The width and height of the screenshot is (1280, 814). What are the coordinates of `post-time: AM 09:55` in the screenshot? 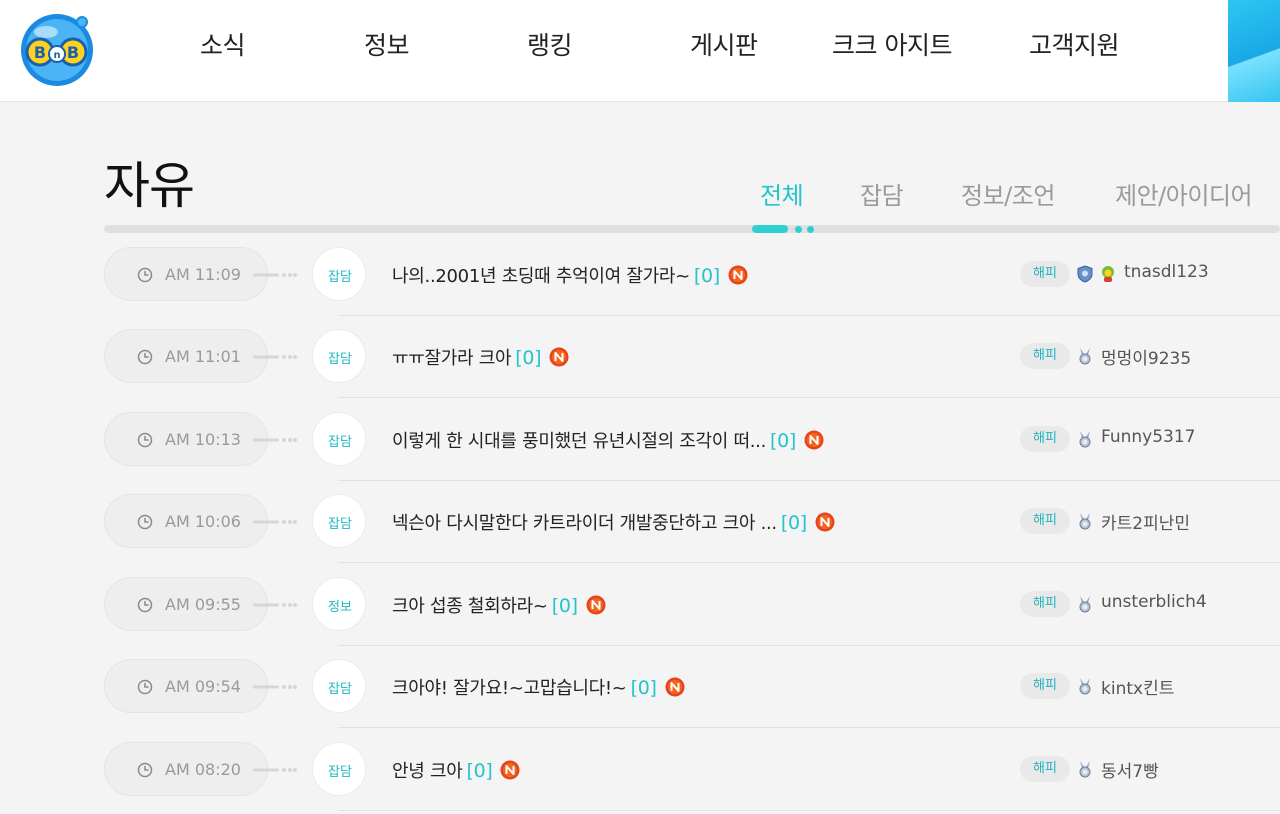 It's located at (203, 604).